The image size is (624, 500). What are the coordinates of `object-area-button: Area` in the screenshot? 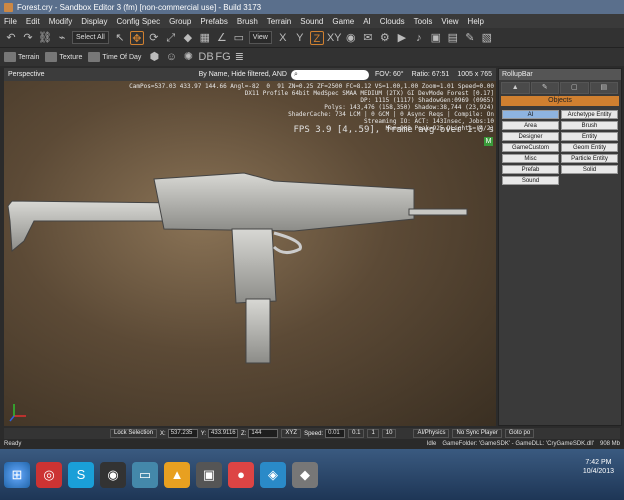 It's located at (530, 125).